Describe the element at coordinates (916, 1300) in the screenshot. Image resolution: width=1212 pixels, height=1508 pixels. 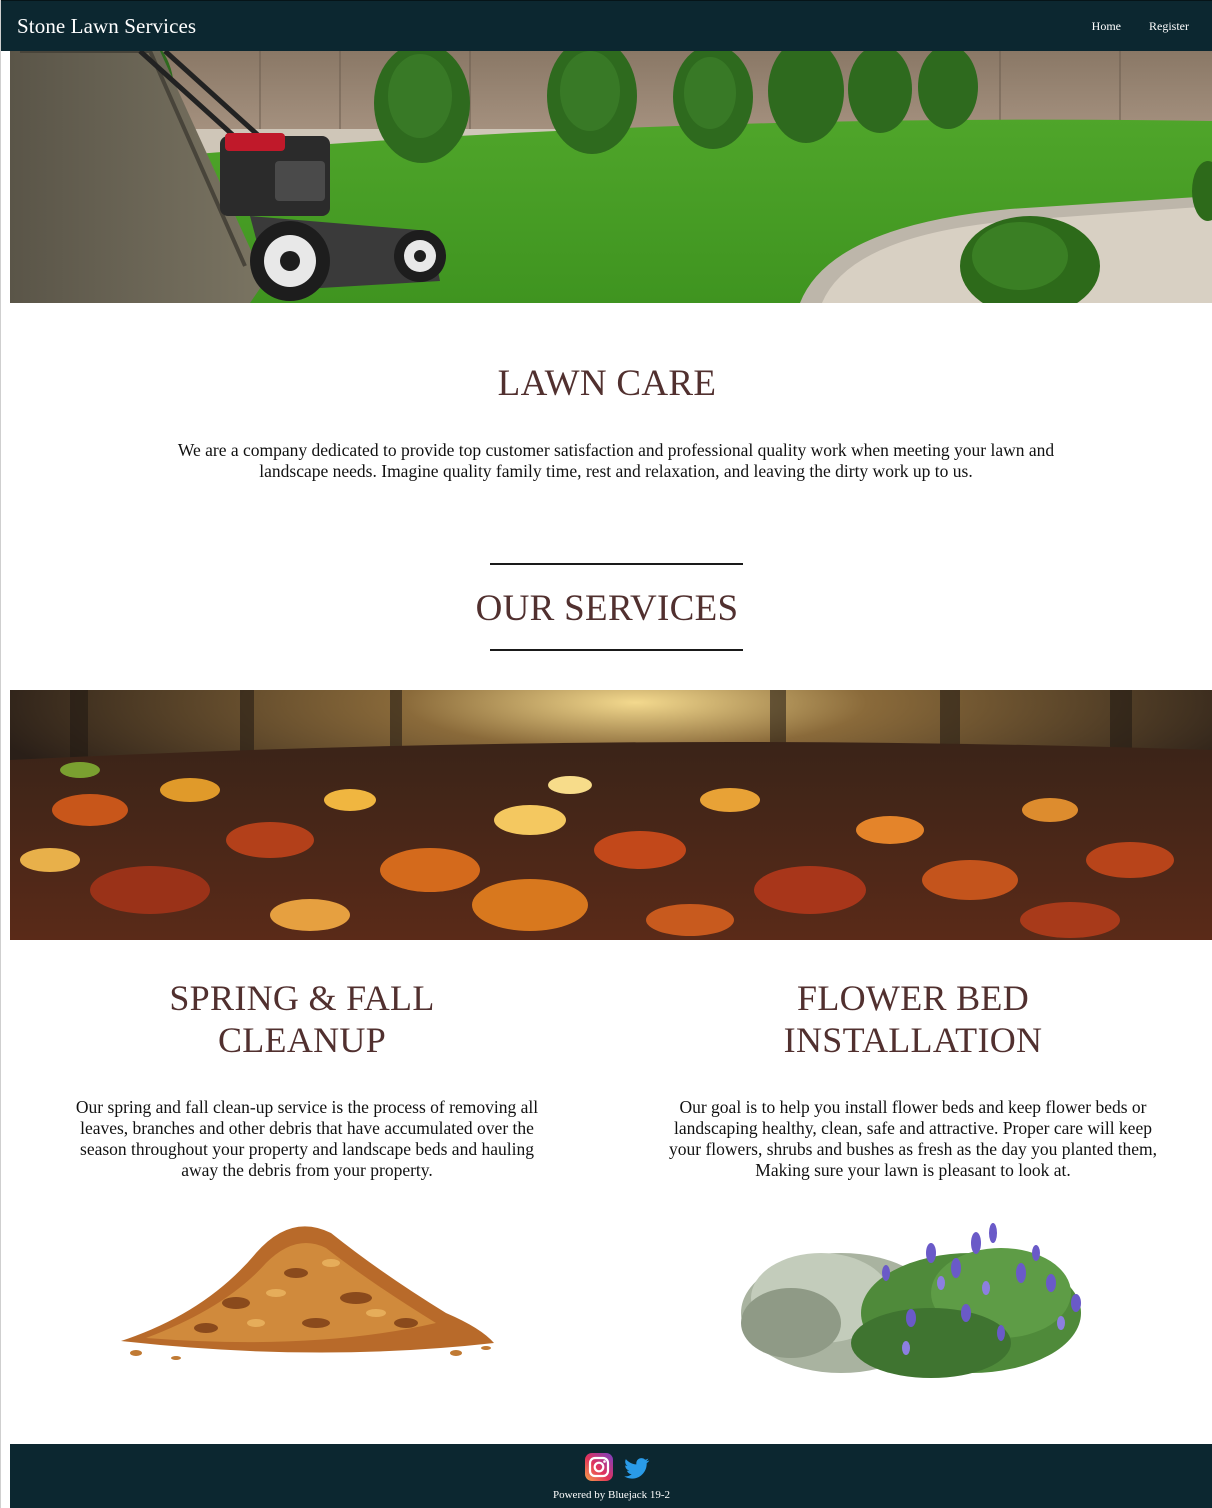
I see `flower-bush-image` at that location.